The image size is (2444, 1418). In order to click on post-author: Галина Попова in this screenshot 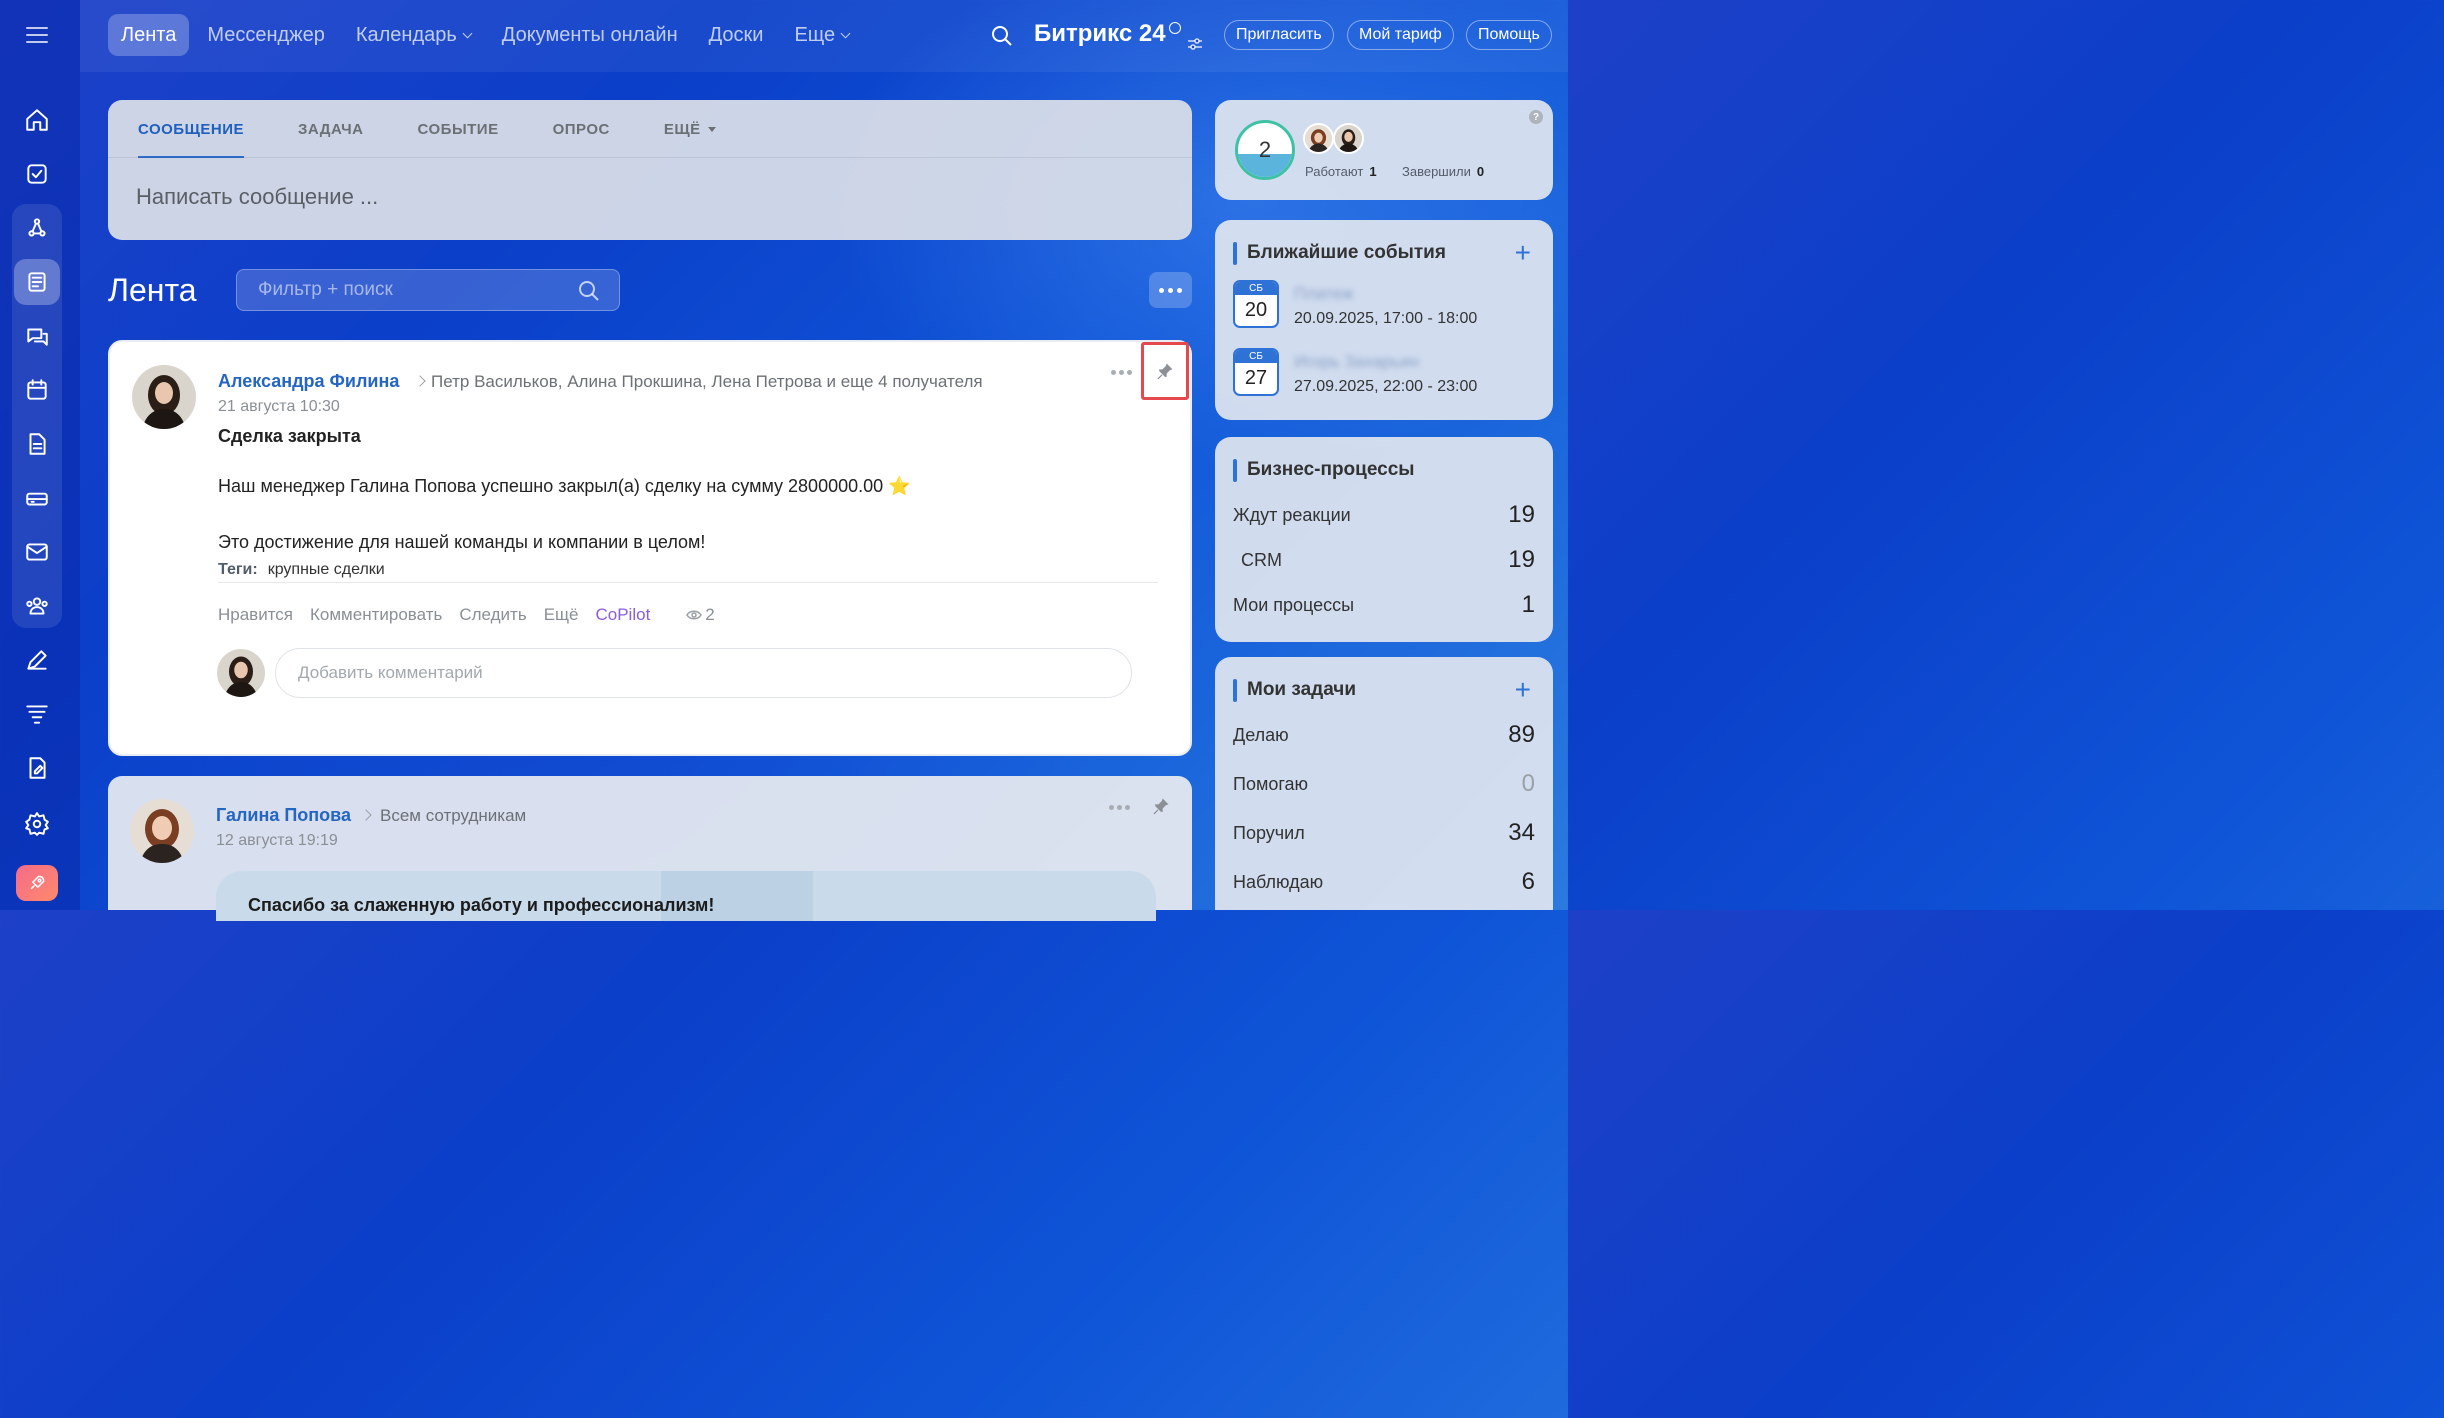, I will do `click(283, 815)`.